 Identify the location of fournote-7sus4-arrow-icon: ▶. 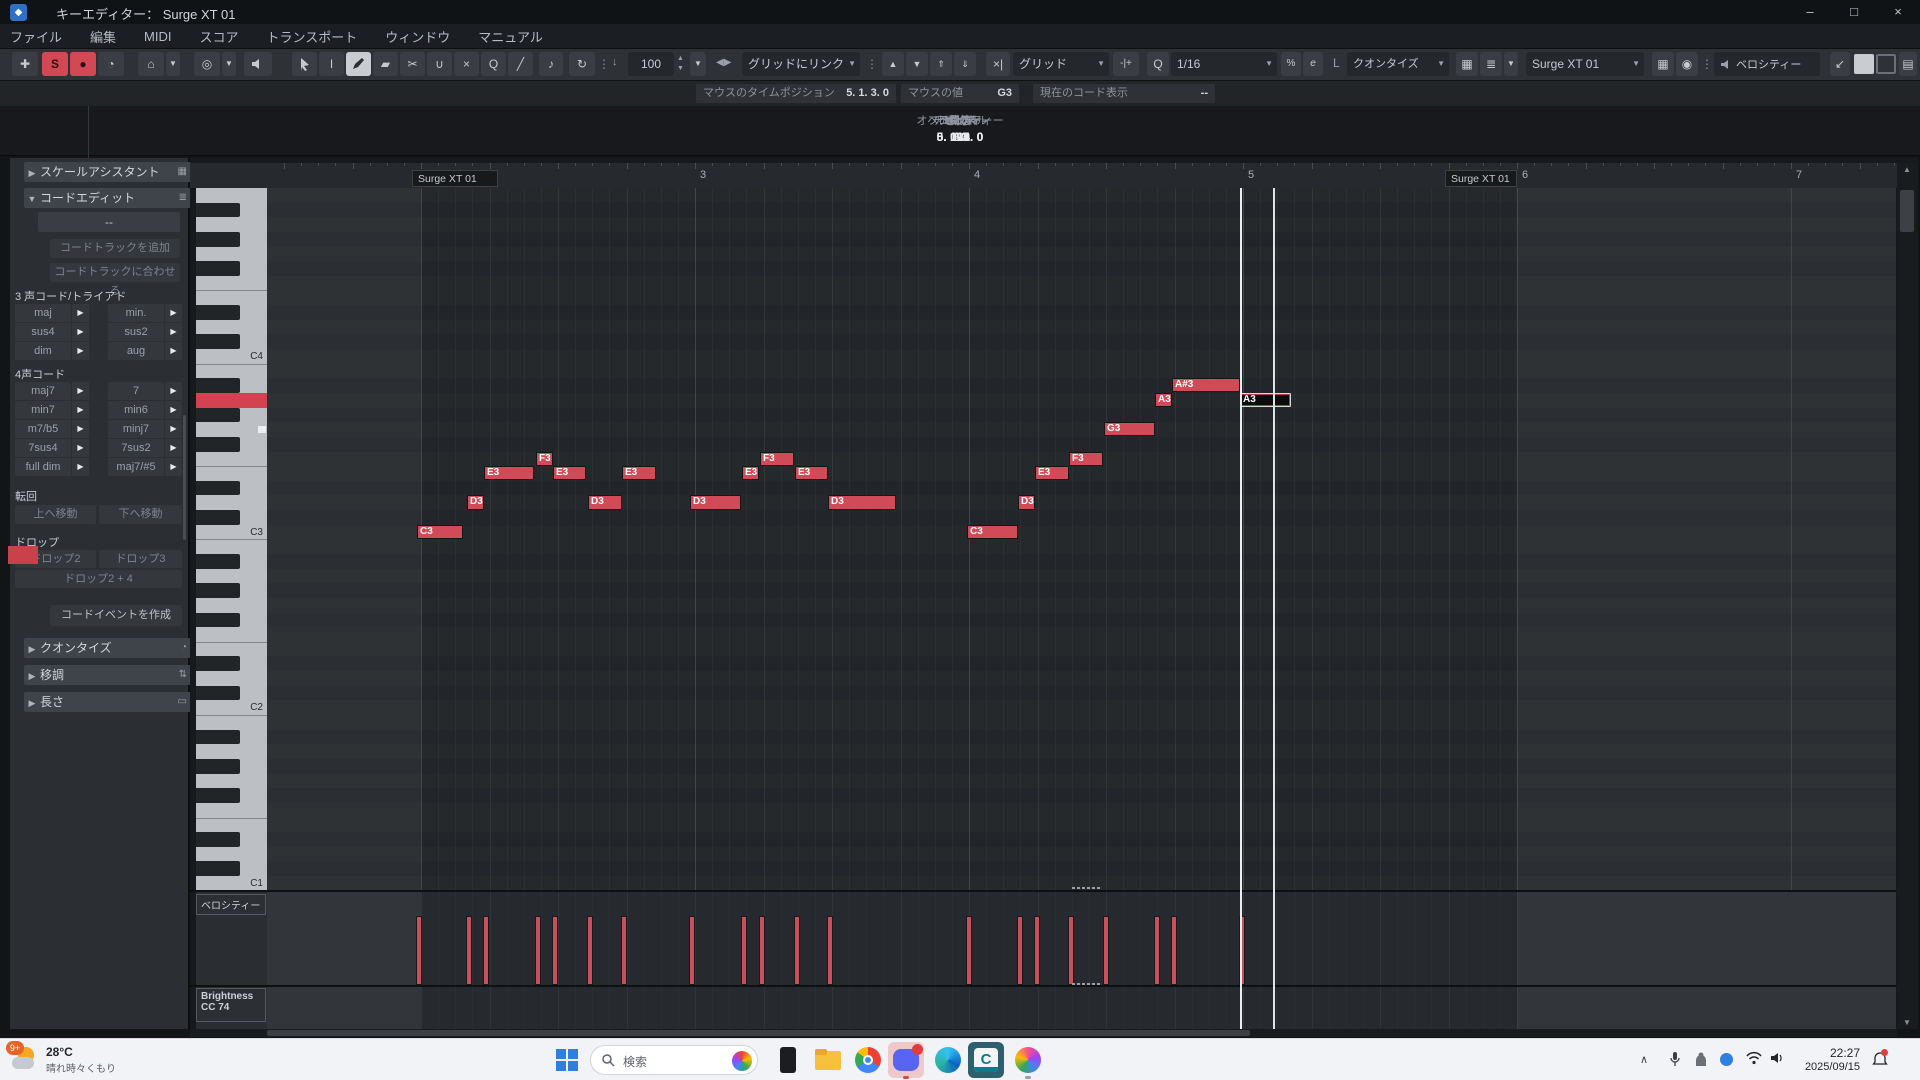
(80, 448).